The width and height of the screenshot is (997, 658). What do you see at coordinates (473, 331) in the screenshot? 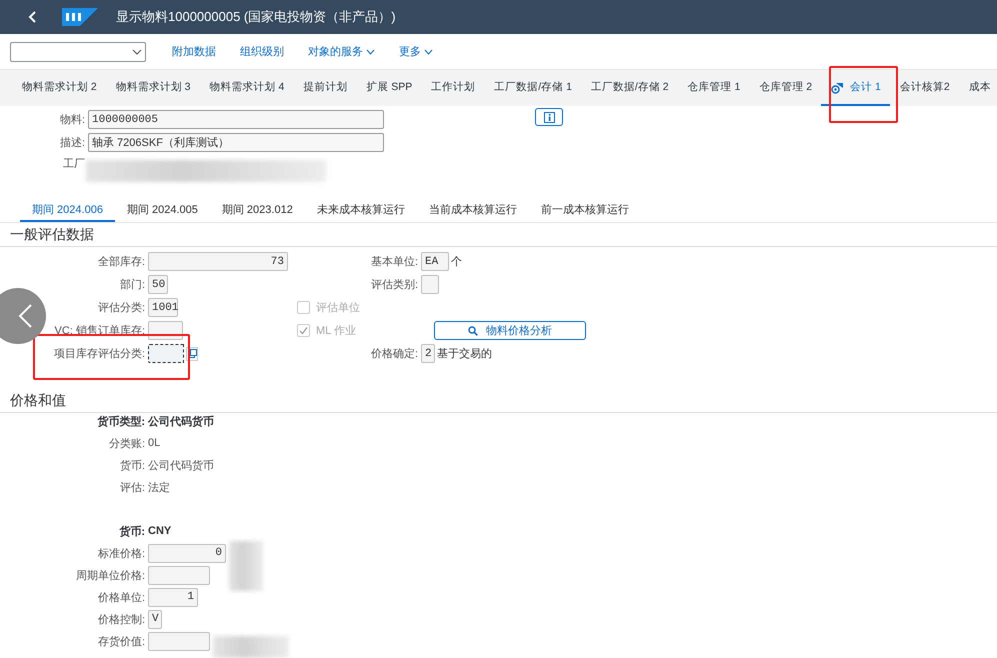
I see `search-icon` at bounding box center [473, 331].